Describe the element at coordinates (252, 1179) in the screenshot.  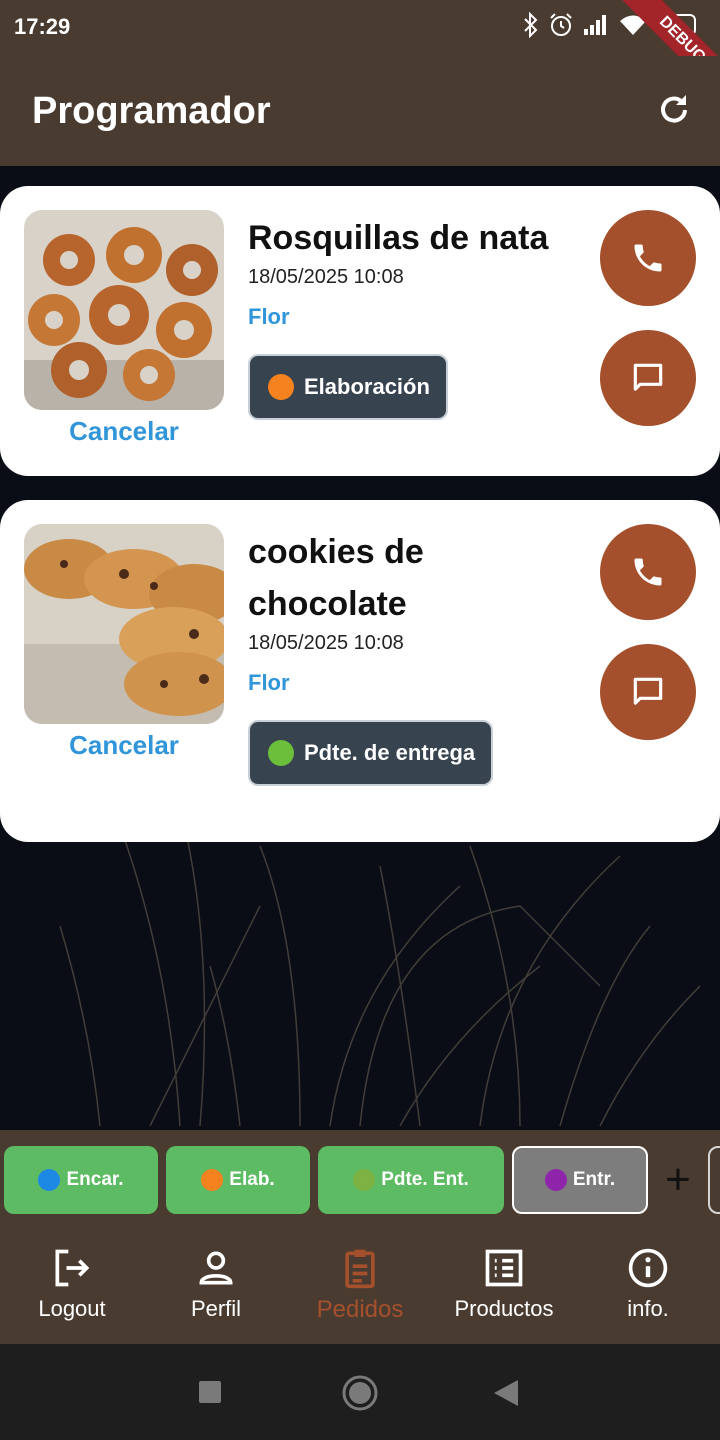
I see `chip-label: Elab.` at that location.